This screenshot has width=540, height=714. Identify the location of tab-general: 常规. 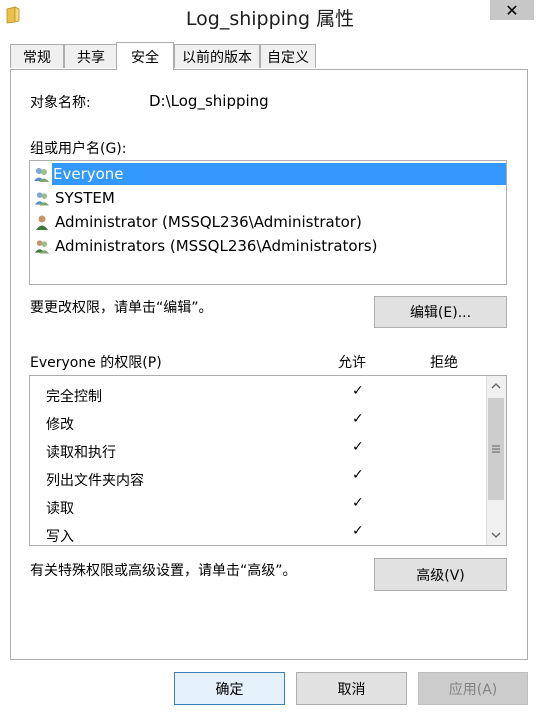
(37, 56).